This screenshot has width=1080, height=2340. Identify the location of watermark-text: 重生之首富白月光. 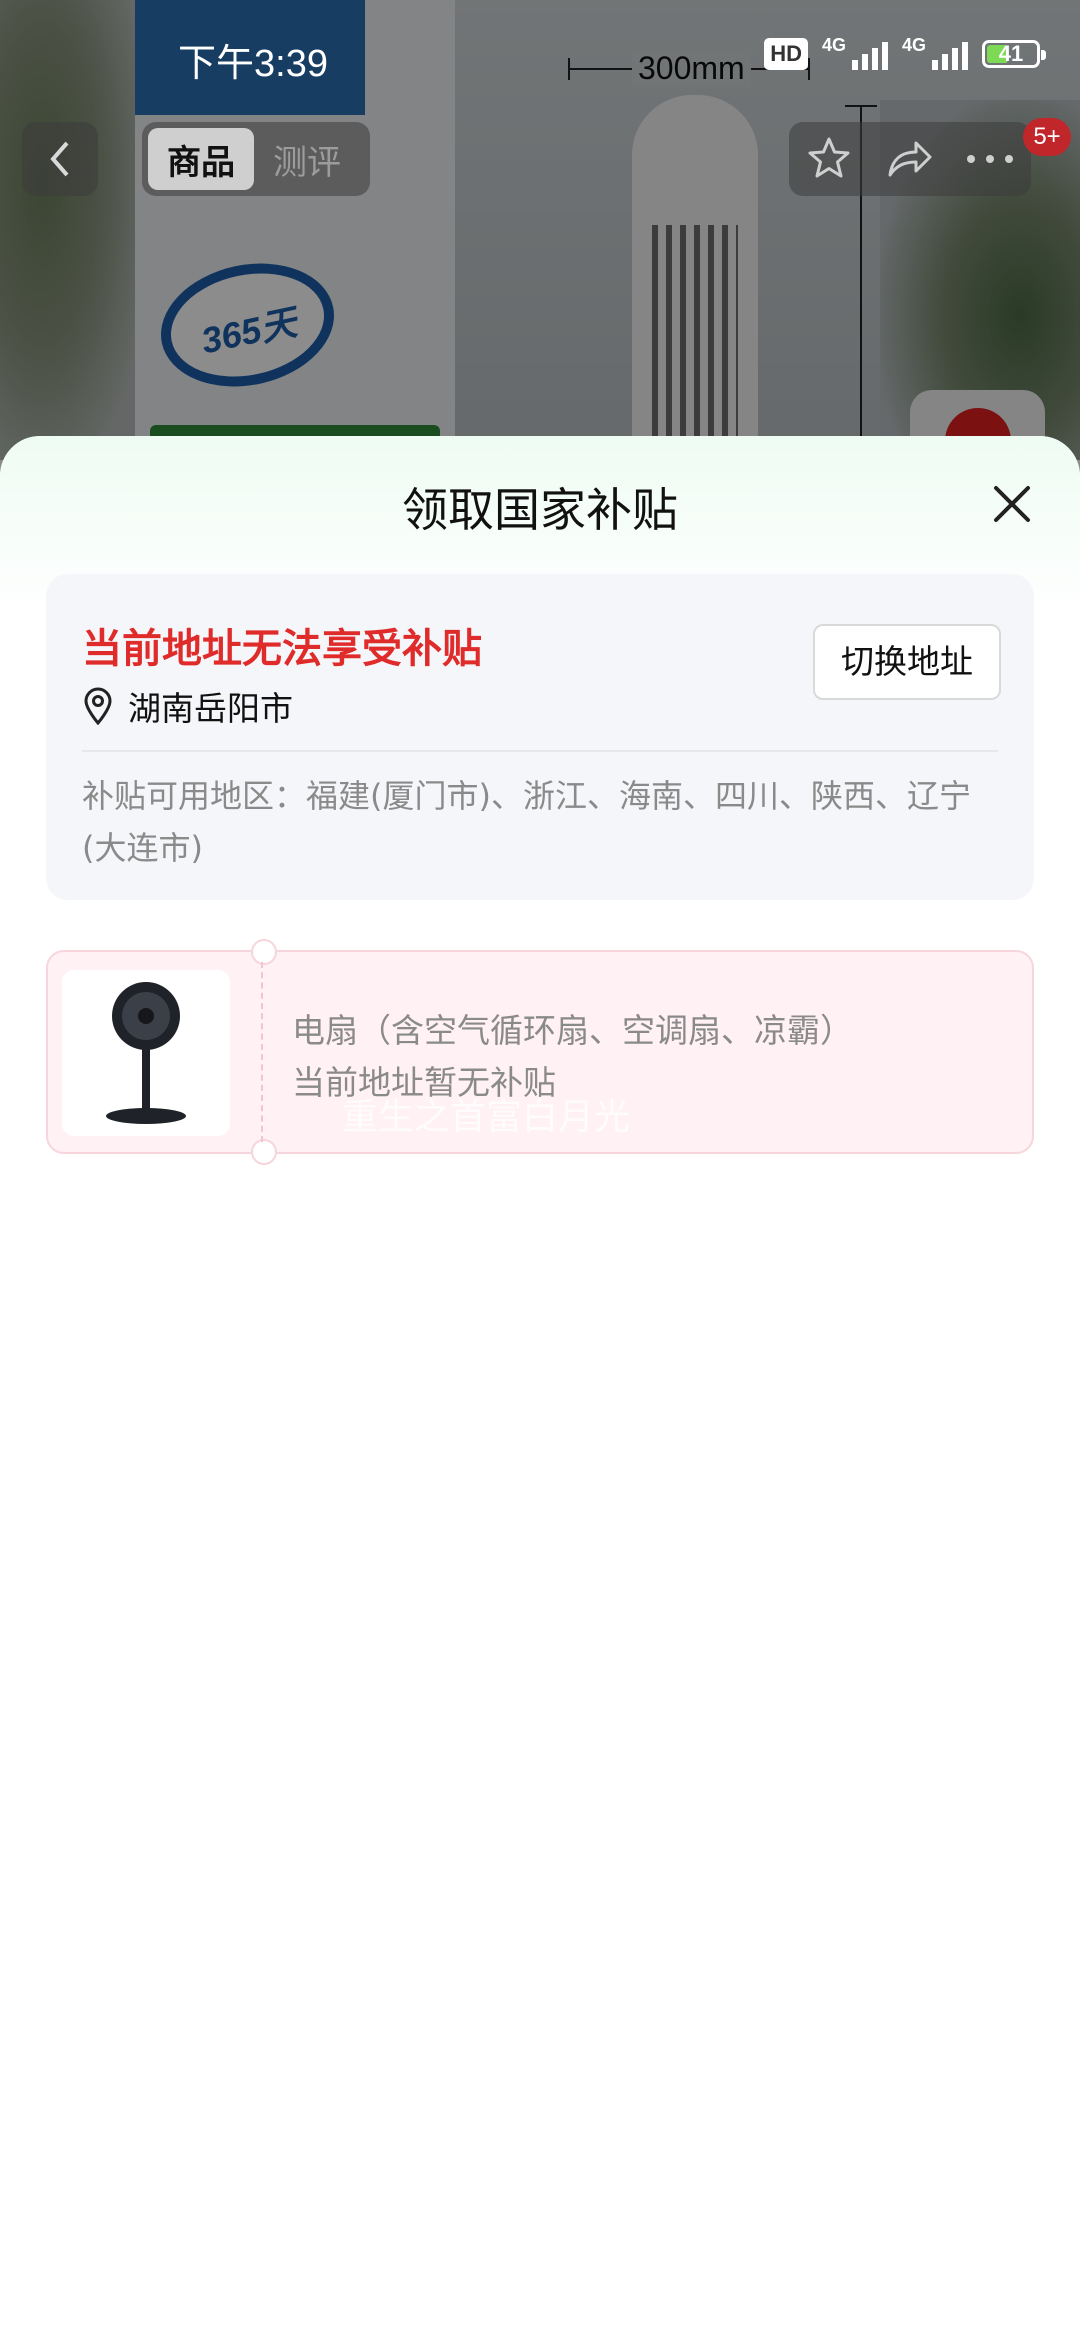
(486, 1117).